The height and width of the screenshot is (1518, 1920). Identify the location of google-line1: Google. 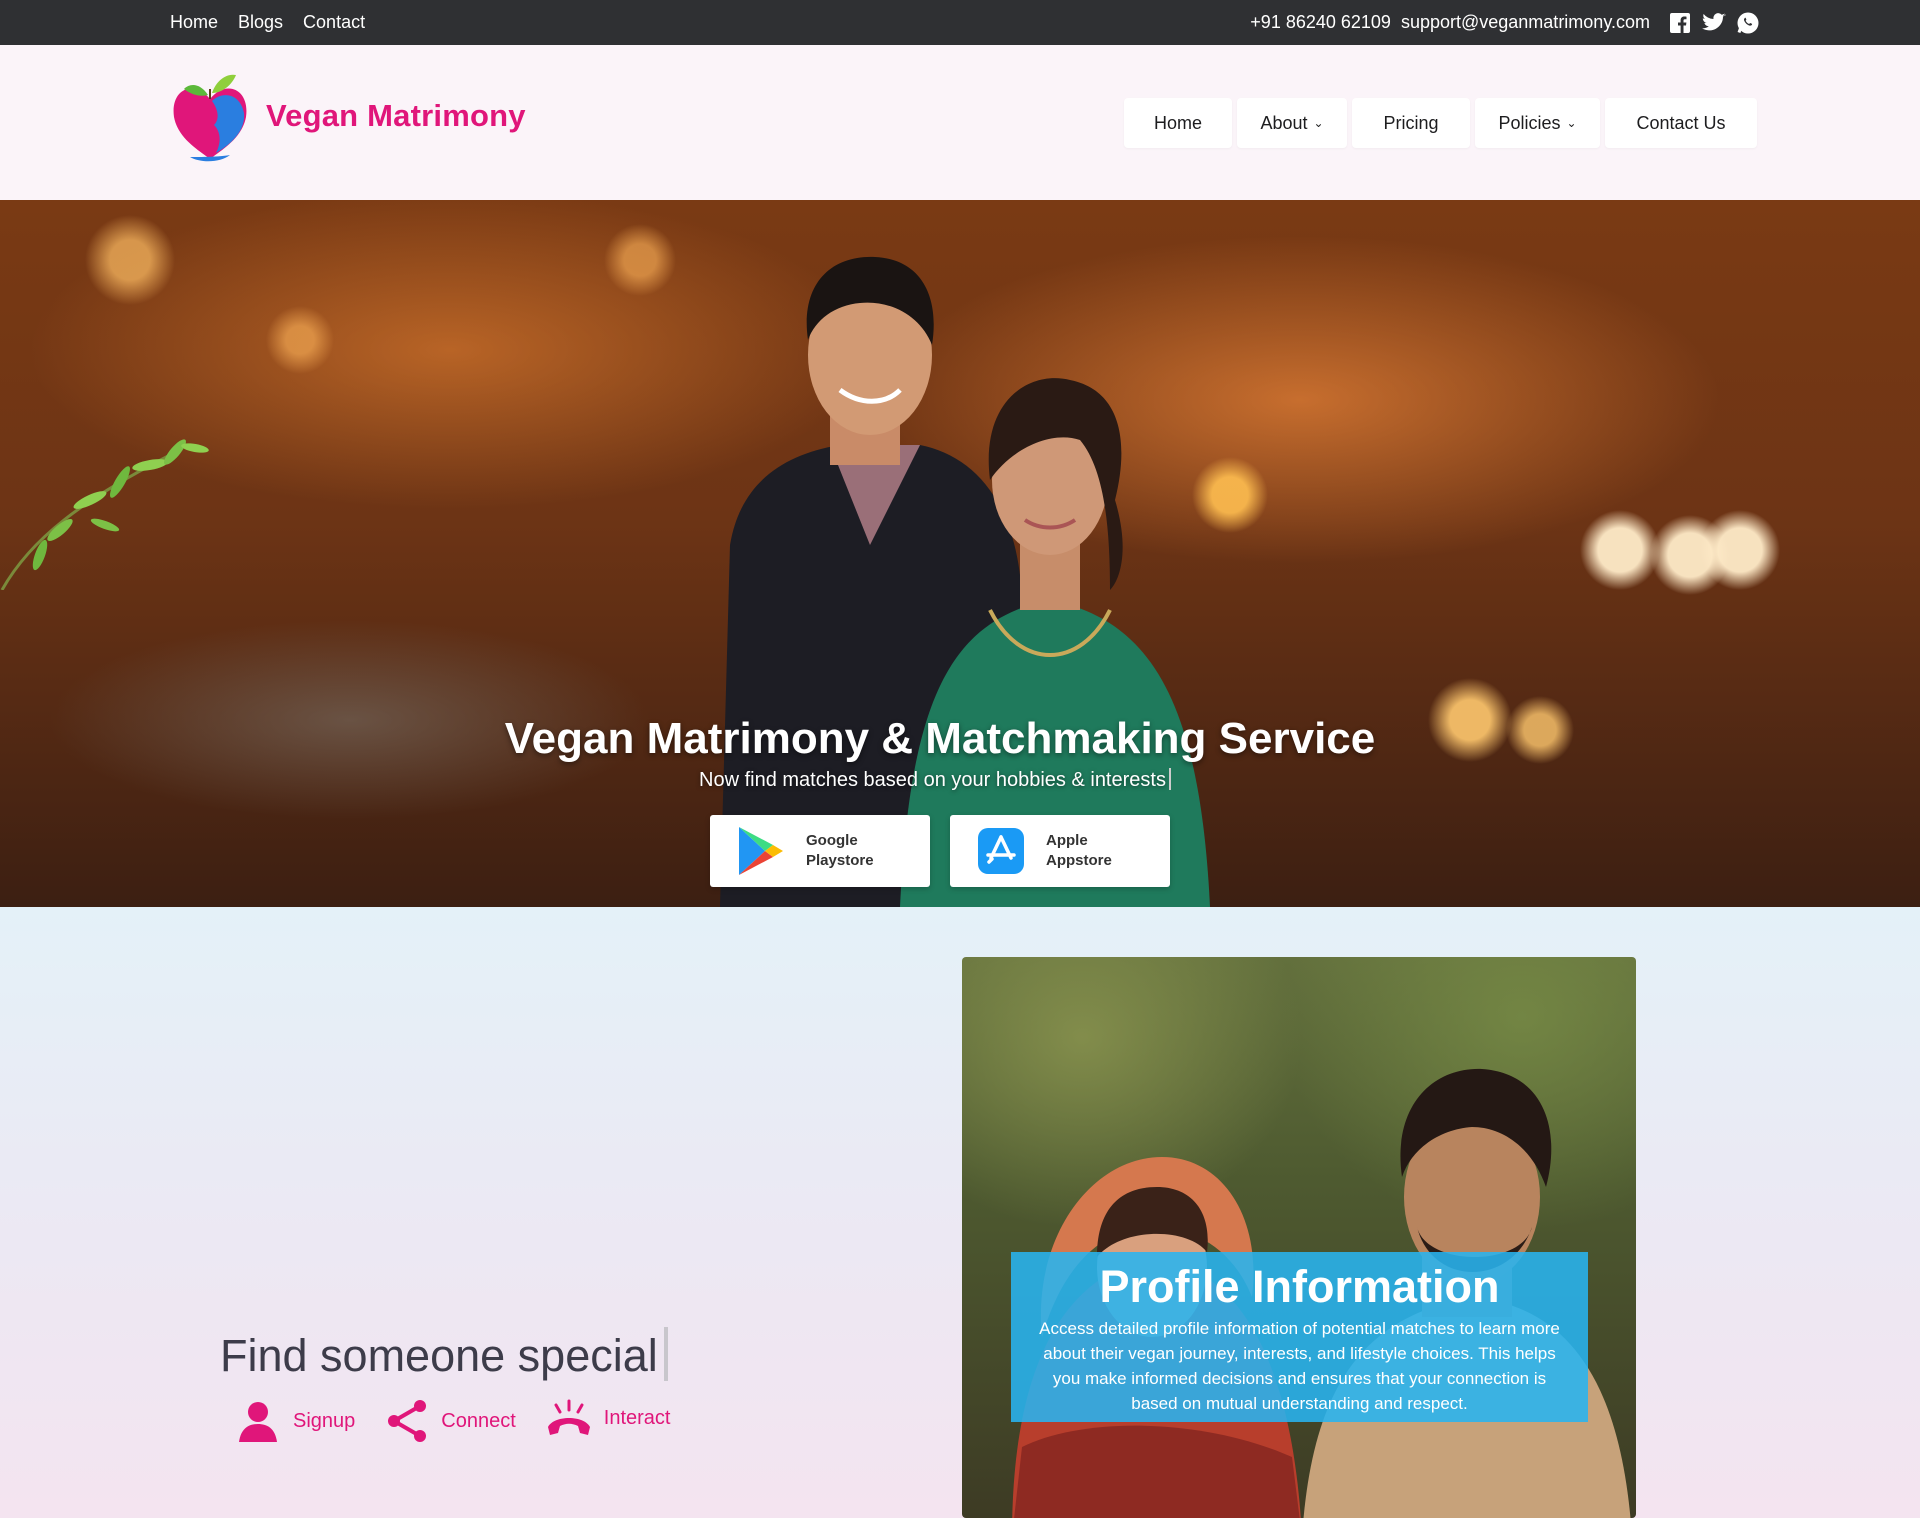
(832, 840).